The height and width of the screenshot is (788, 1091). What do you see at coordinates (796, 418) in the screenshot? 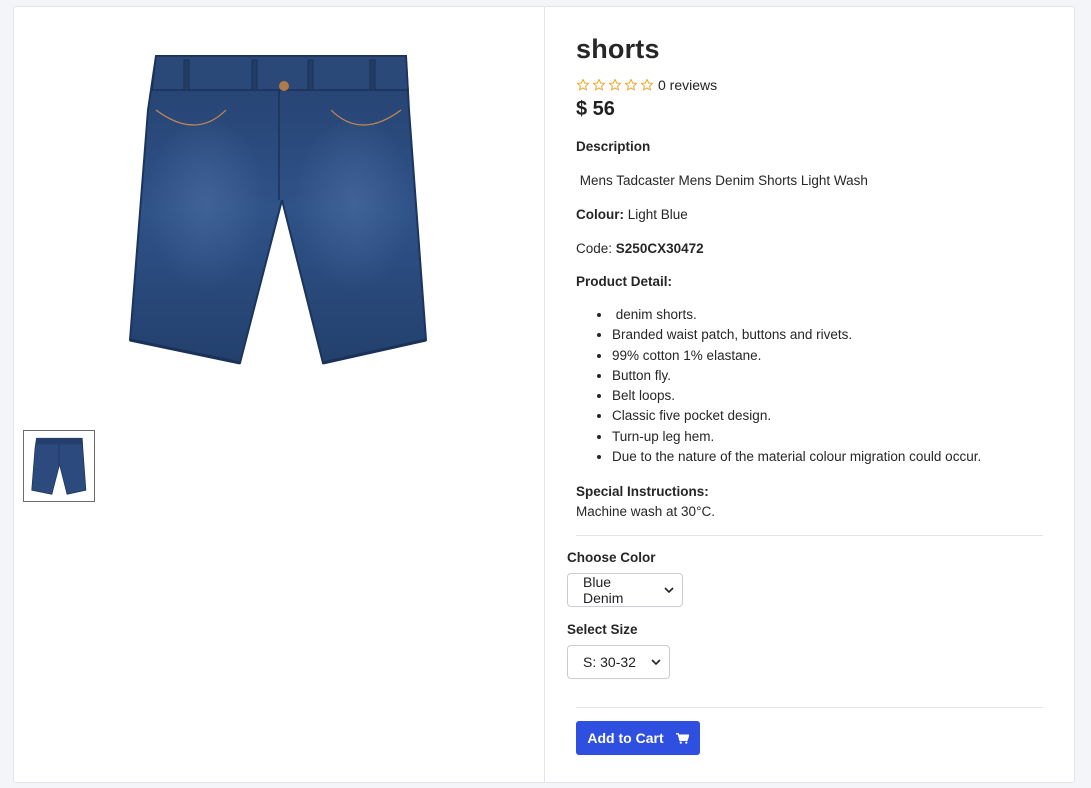
I see `list-item: Classic five pocket design.` at bounding box center [796, 418].